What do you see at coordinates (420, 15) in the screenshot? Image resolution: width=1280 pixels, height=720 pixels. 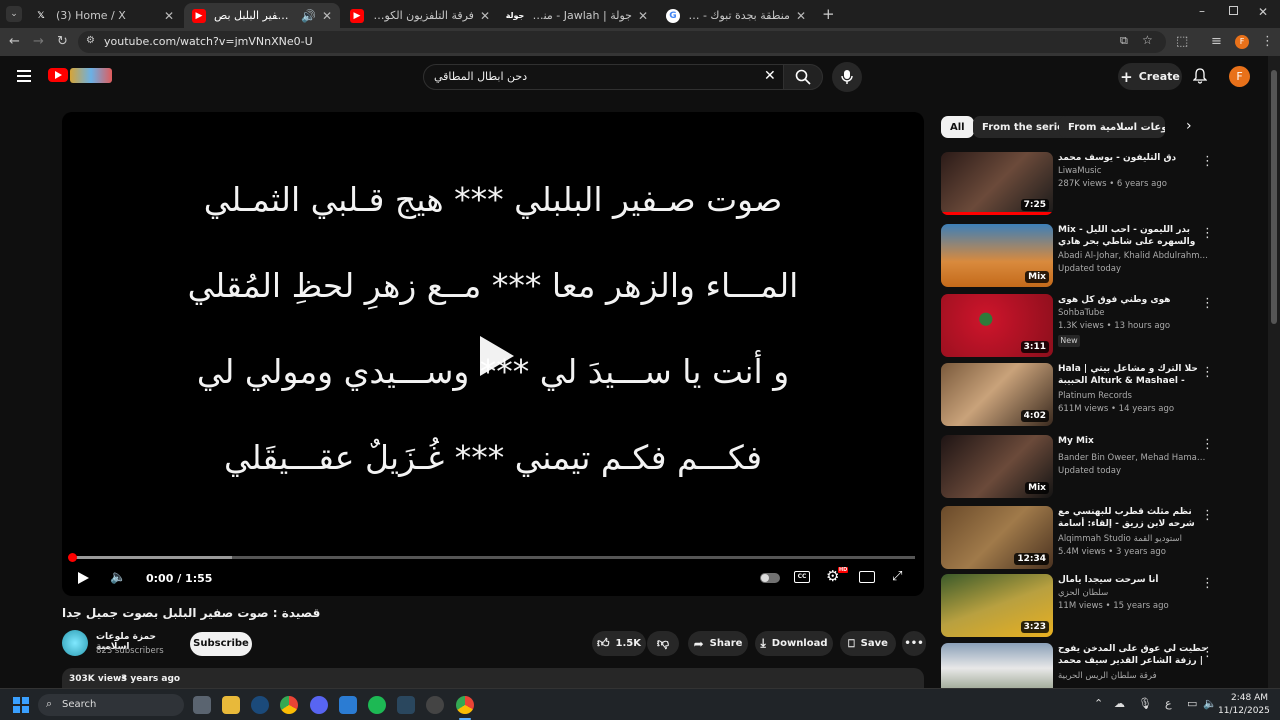 I see `tab-youtube-kuwait: ▶ فرقة التلفزيون الكويتية / فز الخفق ✕` at bounding box center [420, 15].